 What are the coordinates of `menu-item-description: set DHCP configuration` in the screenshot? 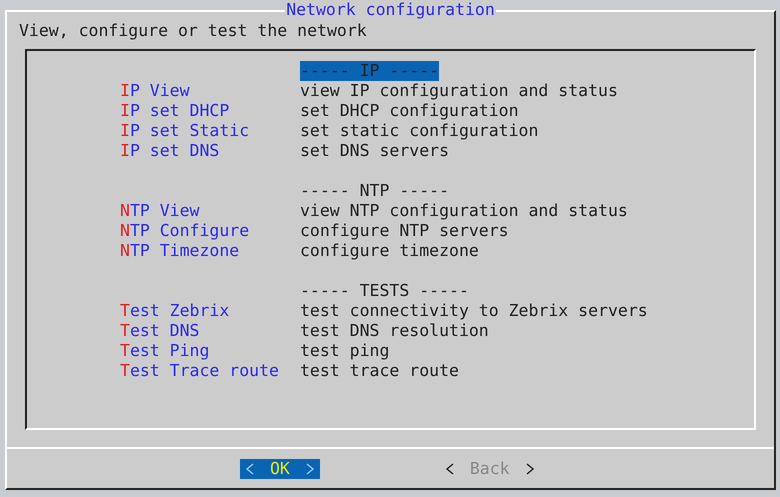 It's located at (409, 111).